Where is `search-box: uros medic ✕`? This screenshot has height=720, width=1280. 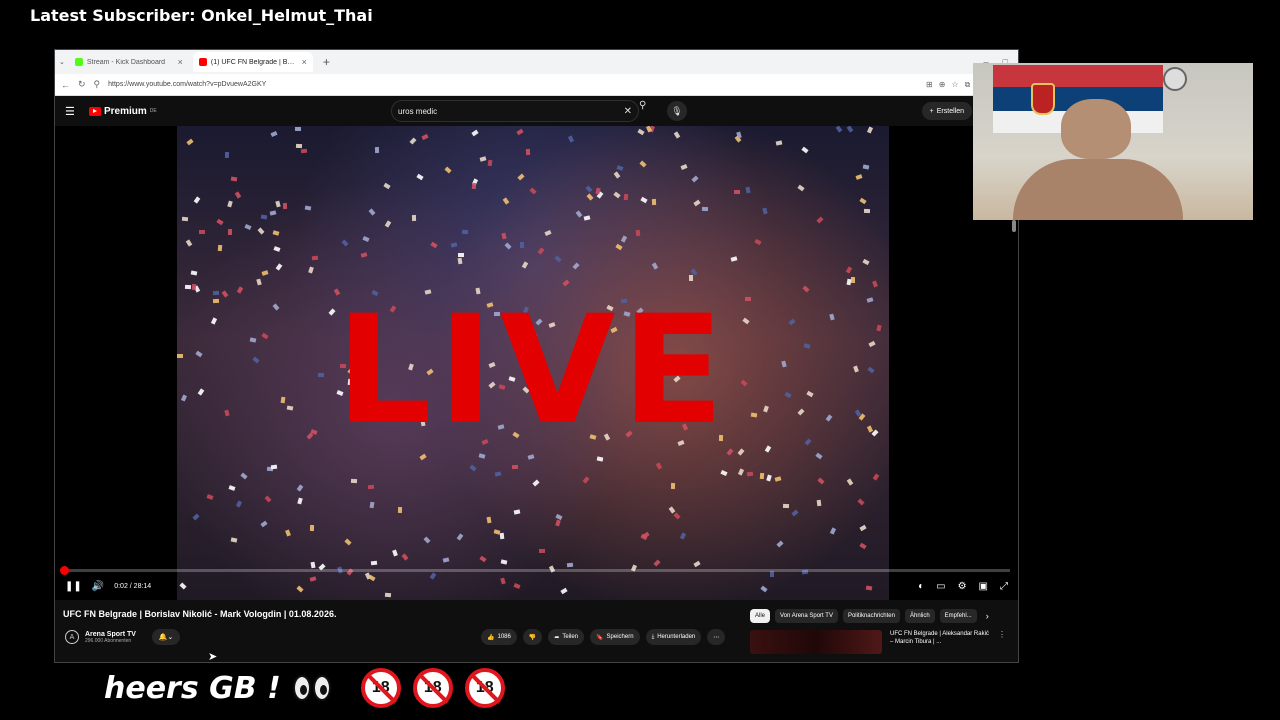
search-box: uros medic ✕ is located at coordinates (515, 111).